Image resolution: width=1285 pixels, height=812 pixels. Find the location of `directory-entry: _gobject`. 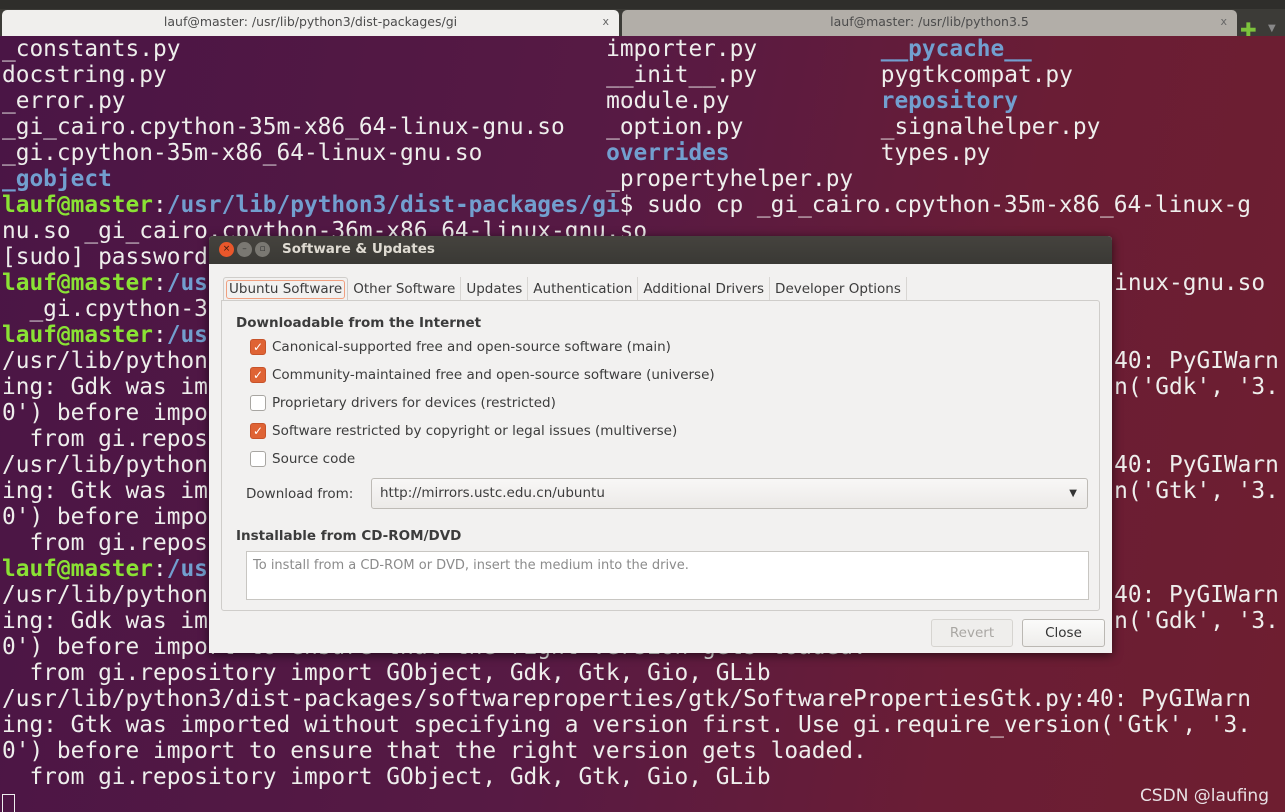

directory-entry: _gobject is located at coordinates (57, 179).